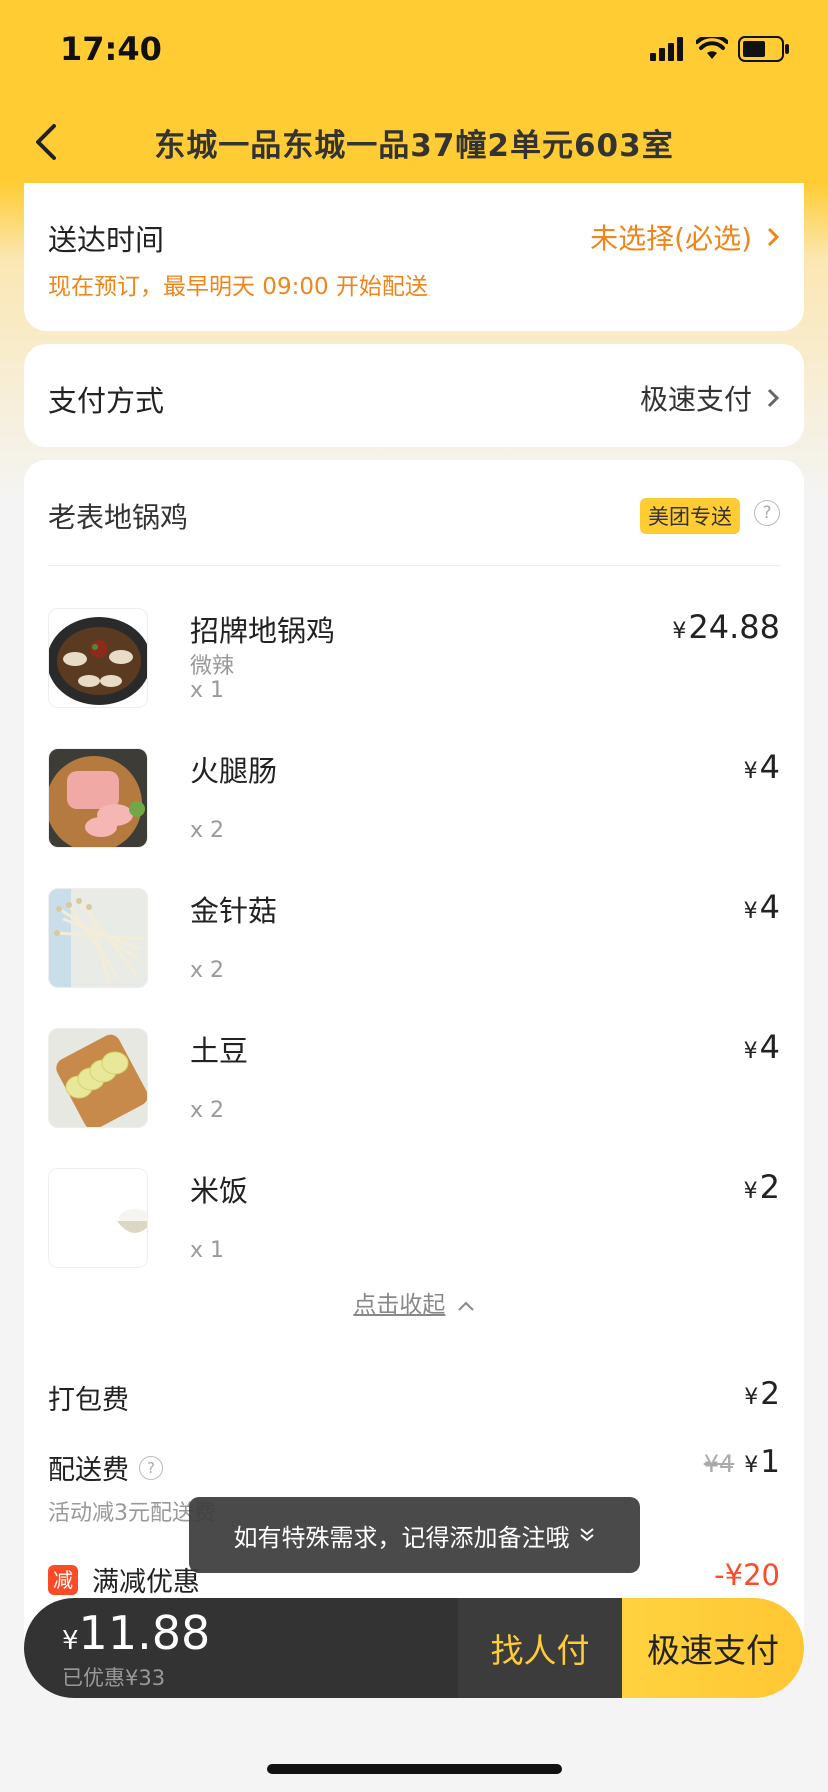  Describe the element at coordinates (719, 1464) in the screenshot. I see `delivery-fee-original: ¥4` at that location.